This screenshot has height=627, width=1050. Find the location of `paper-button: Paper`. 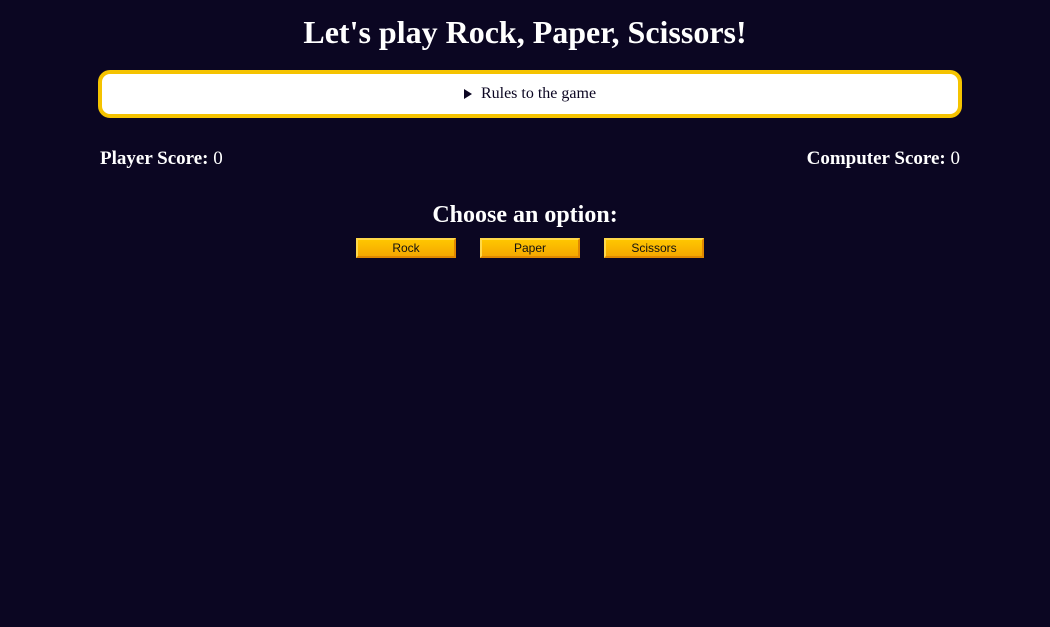

paper-button: Paper is located at coordinates (530, 248).